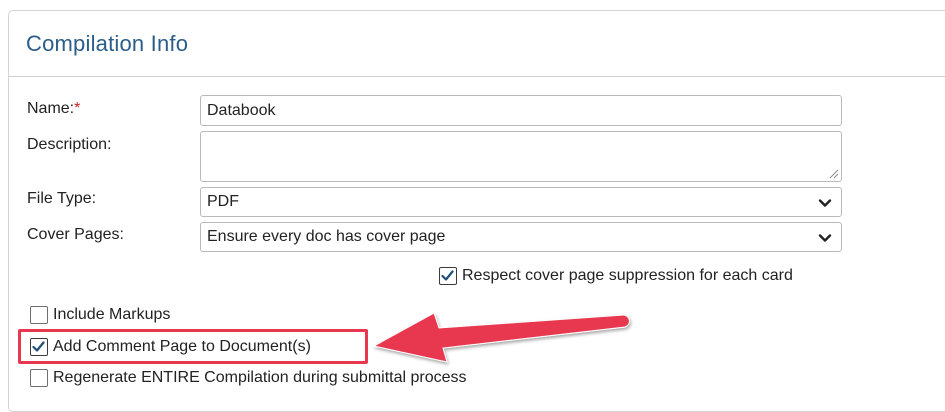  I want to click on panel-title: Compilation Info, so click(107, 43).